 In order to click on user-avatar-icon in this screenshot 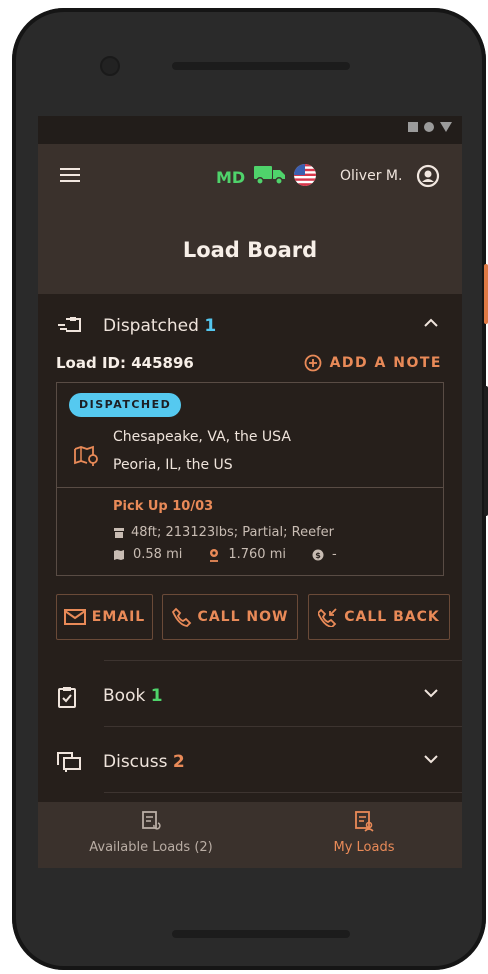, I will do `click(428, 176)`.